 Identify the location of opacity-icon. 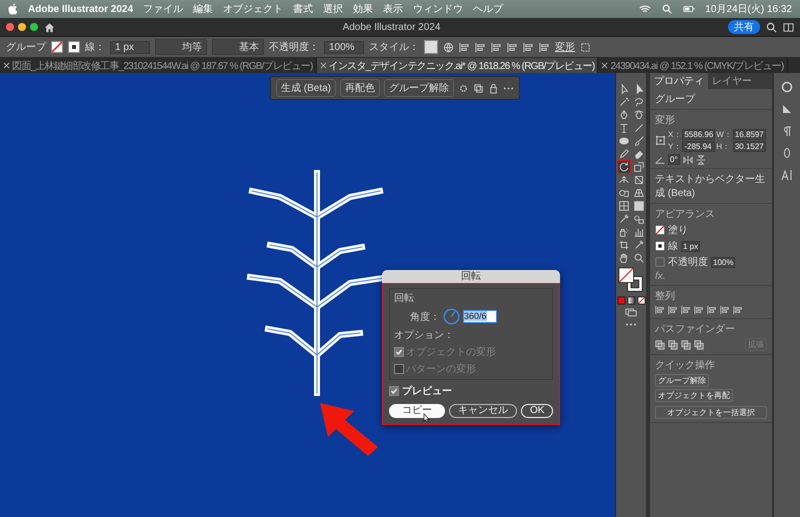
(660, 262).